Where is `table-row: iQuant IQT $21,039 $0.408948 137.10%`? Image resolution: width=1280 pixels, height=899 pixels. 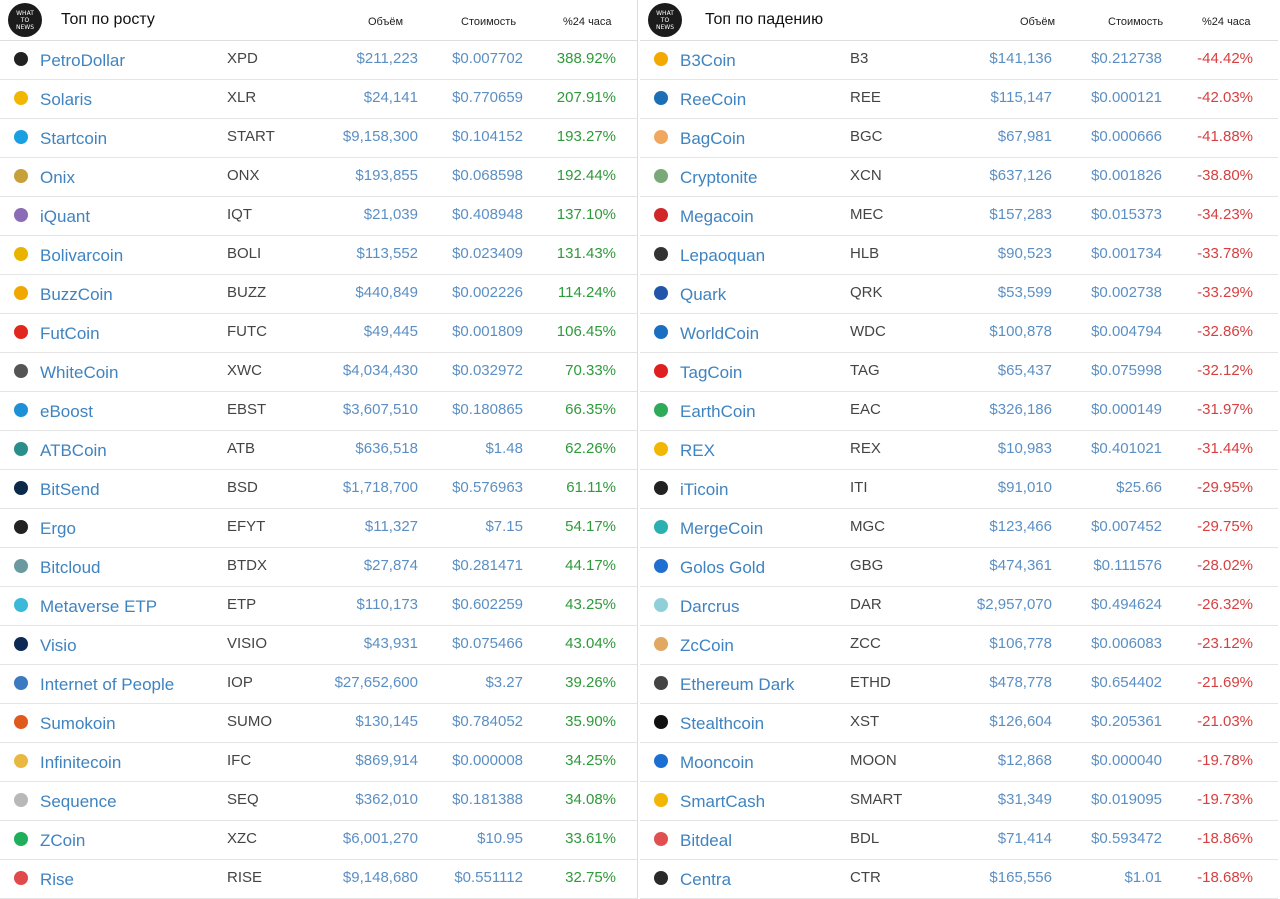
table-row: iQuant IQT $21,039 $0.408948 137.10% is located at coordinates (319, 216).